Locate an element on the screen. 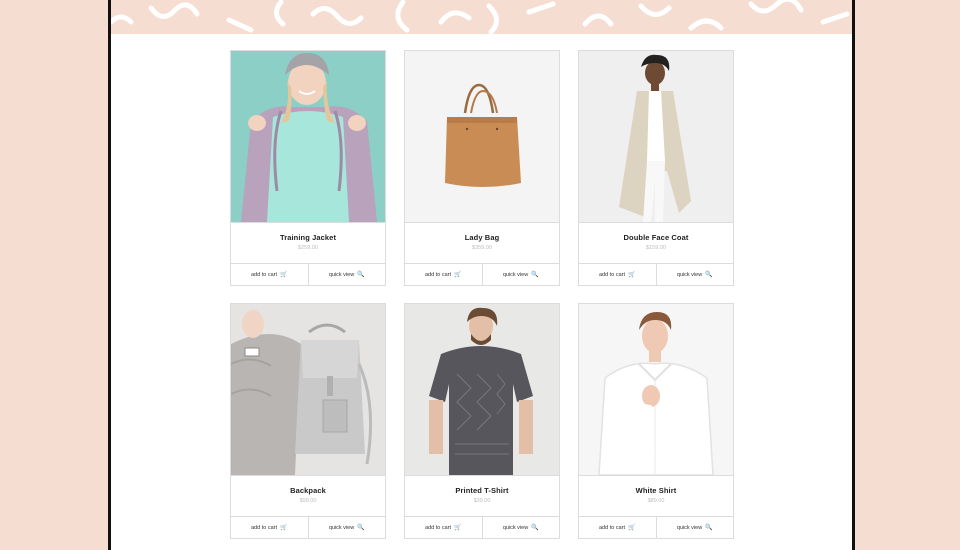 This screenshot has width=960, height=550. product-name: Training Jacket is located at coordinates (308, 237).